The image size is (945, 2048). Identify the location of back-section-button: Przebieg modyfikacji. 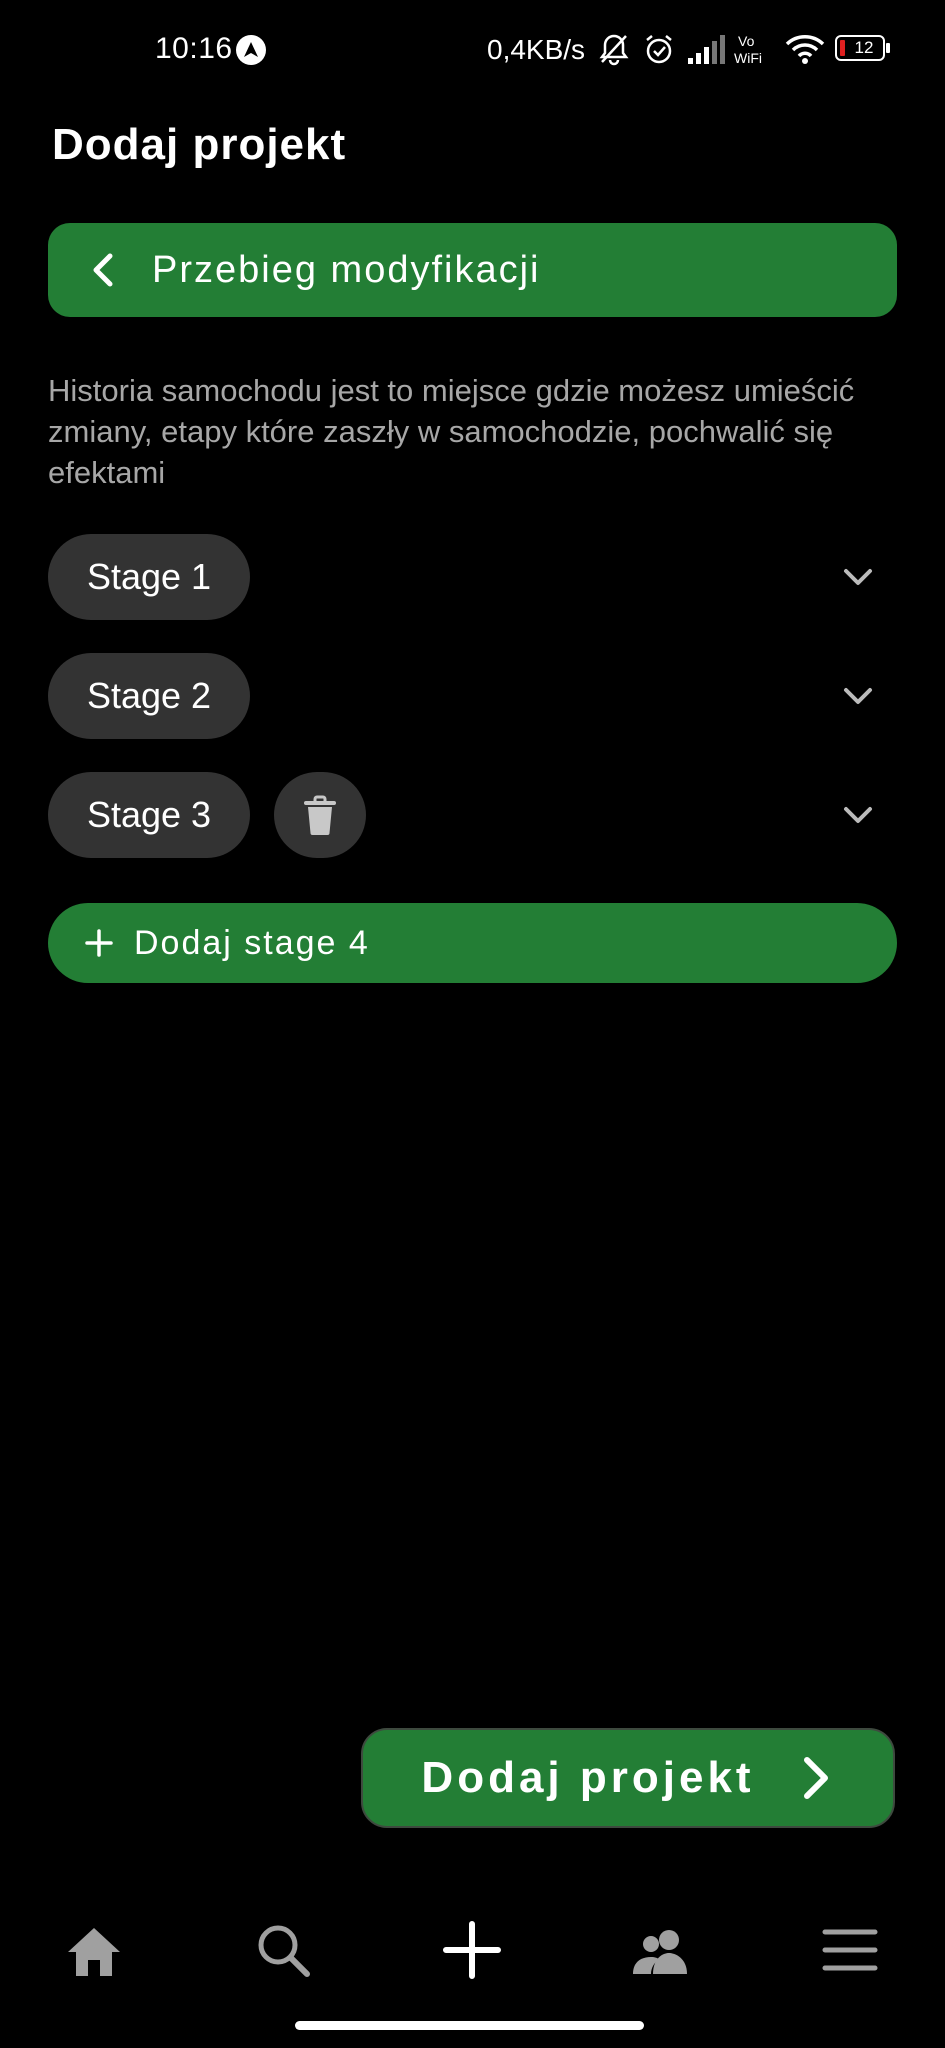
(472, 270).